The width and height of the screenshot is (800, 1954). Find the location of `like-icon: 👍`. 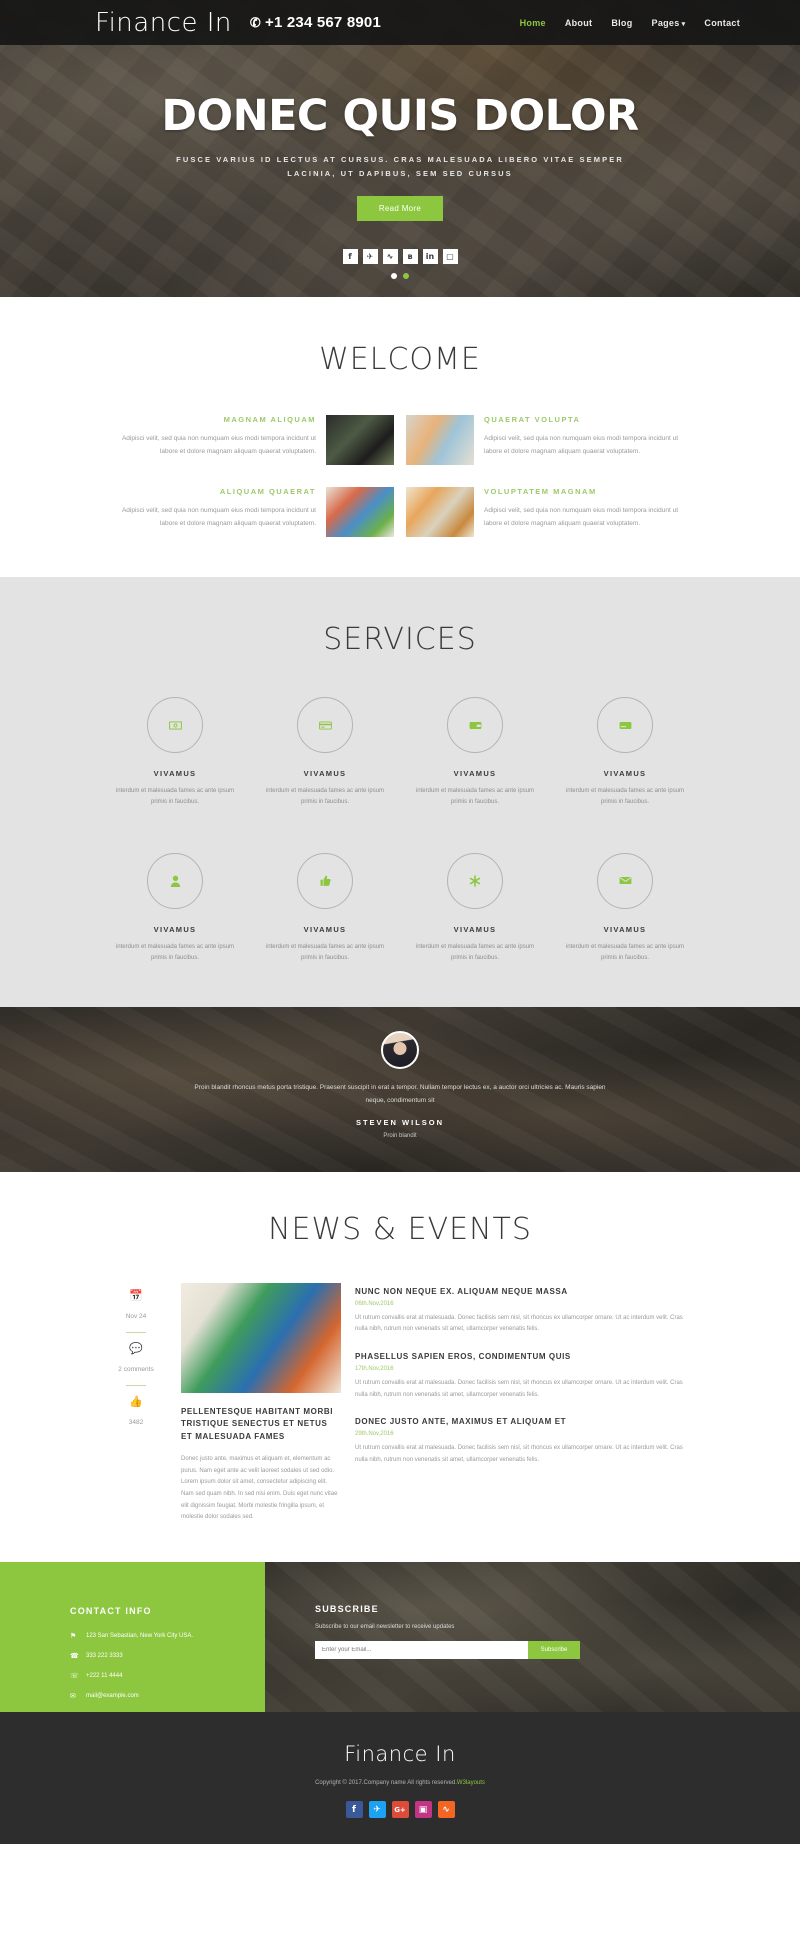

like-icon: 👍 is located at coordinates (136, 1401).